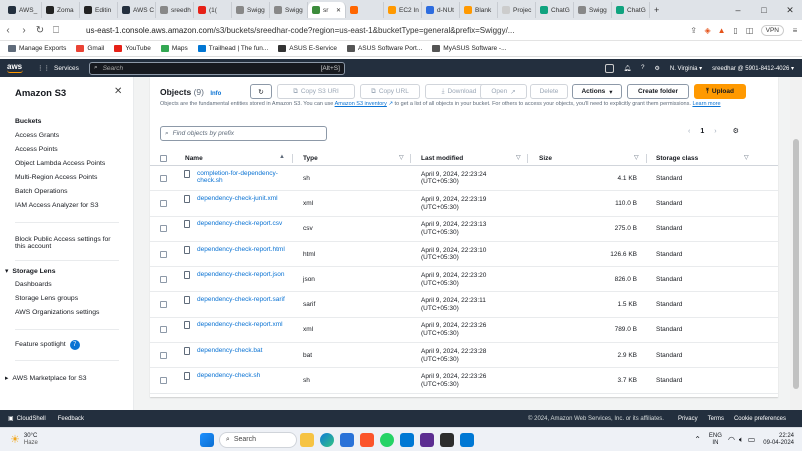 The height and width of the screenshot is (451, 802). Describe the element at coordinates (261, 91) in the screenshot. I see `refresh-button: ↻` at that location.